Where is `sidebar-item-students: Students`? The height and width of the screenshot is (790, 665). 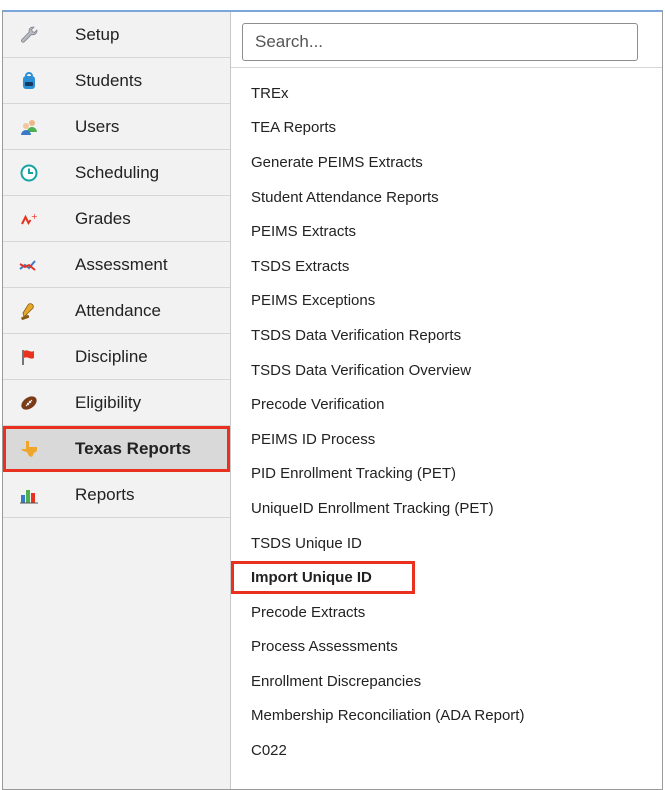 sidebar-item-students: Students is located at coordinates (116, 81).